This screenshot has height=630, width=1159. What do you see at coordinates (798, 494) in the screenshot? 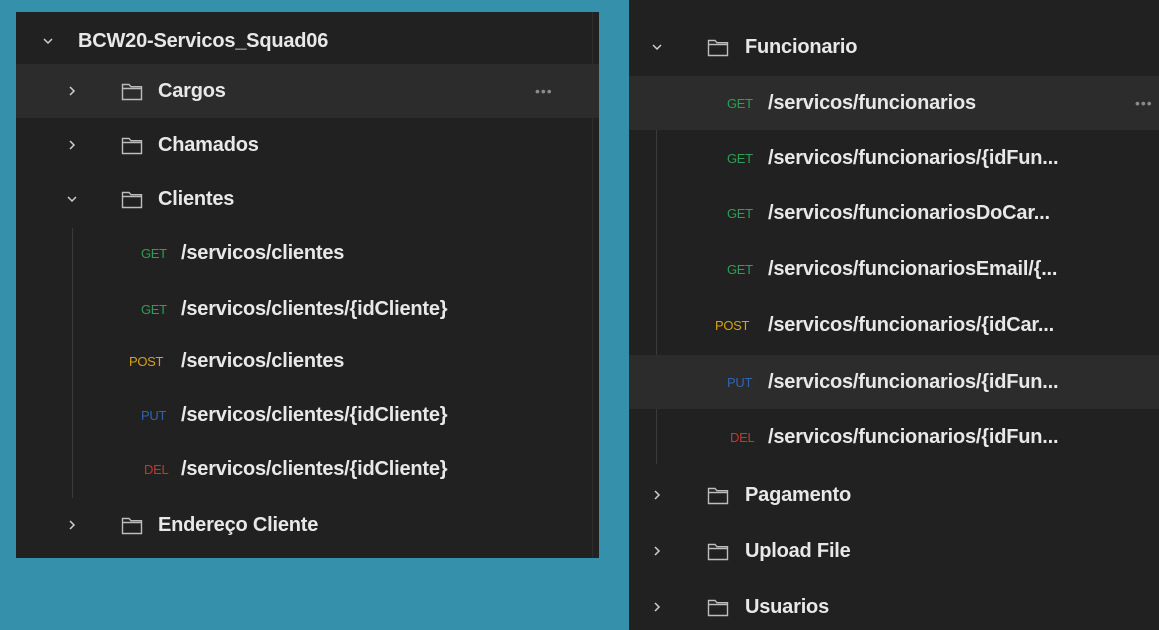
I see `folder-label: Pagamento` at bounding box center [798, 494].